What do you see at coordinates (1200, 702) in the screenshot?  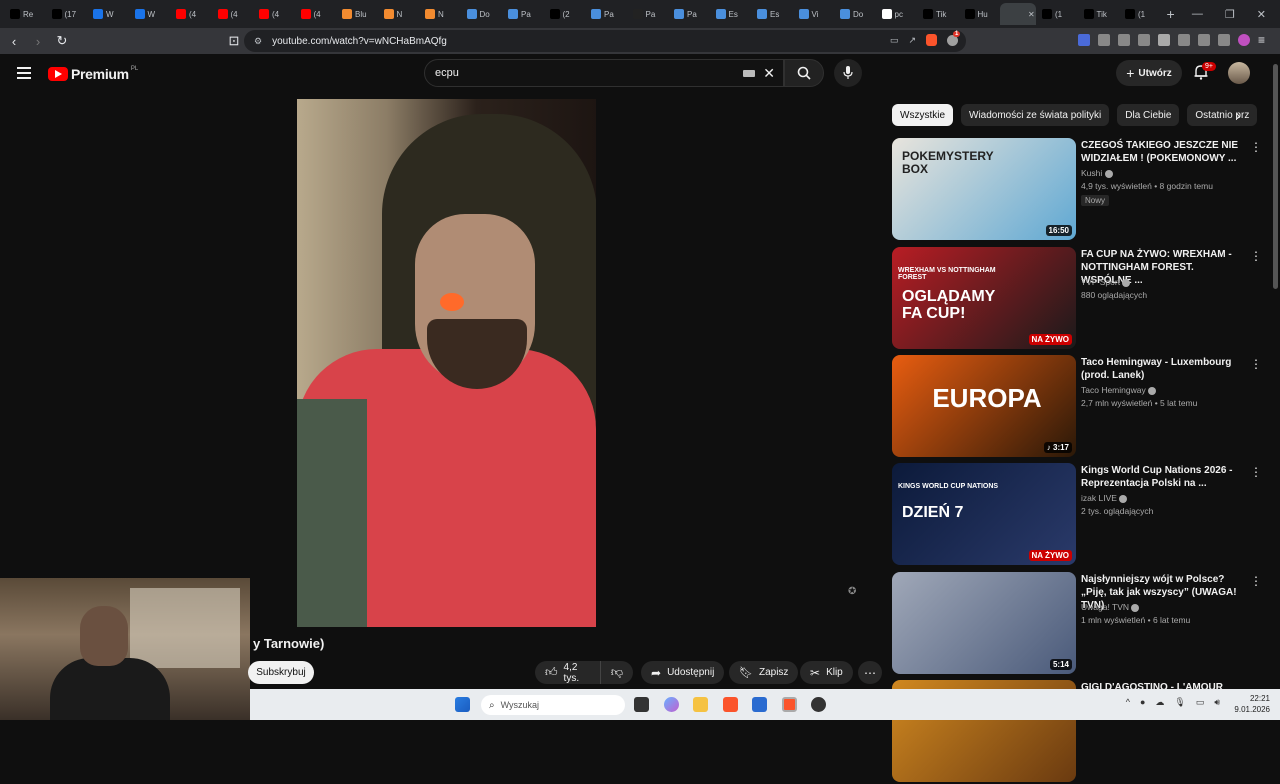 I see `network-icon: ▭` at bounding box center [1200, 702].